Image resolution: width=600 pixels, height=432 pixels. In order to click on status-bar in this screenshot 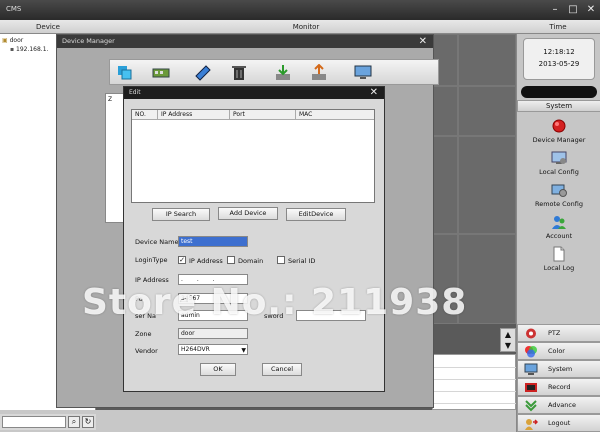, I will do `click(559, 92)`.